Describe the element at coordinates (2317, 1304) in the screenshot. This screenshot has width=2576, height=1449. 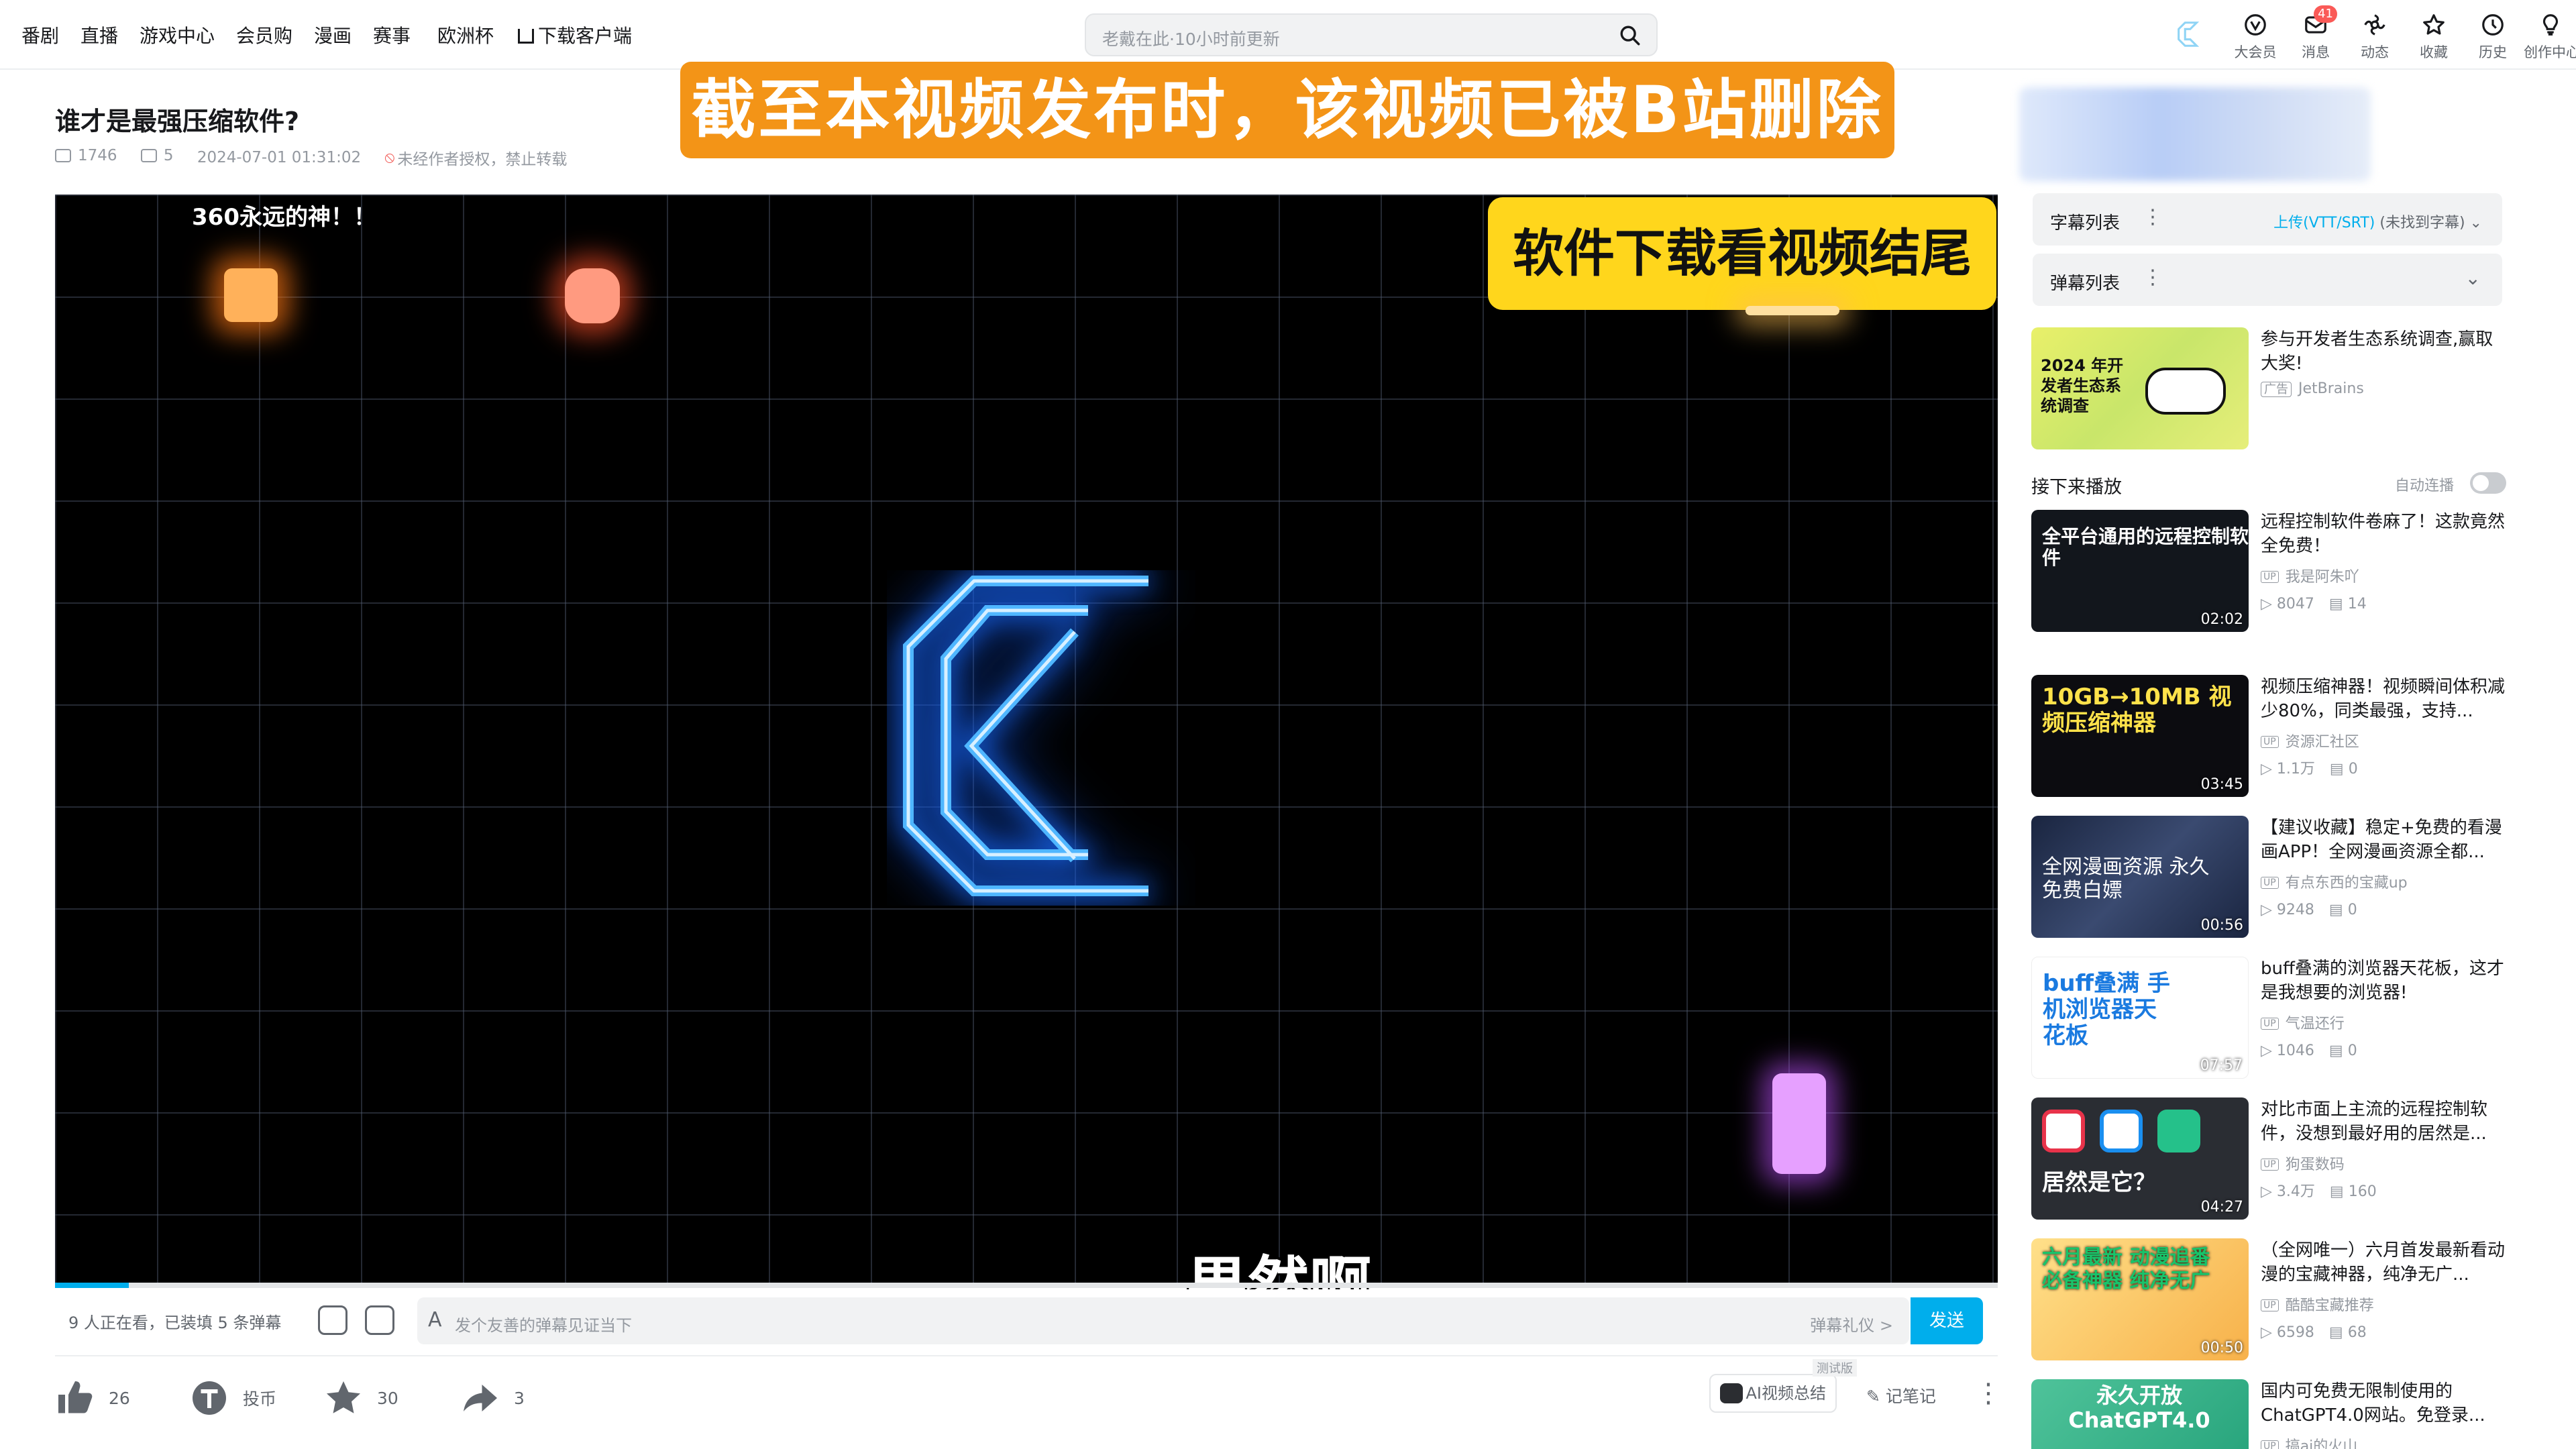
I see `uploader-name: 酷酷宝藏推荐` at that location.